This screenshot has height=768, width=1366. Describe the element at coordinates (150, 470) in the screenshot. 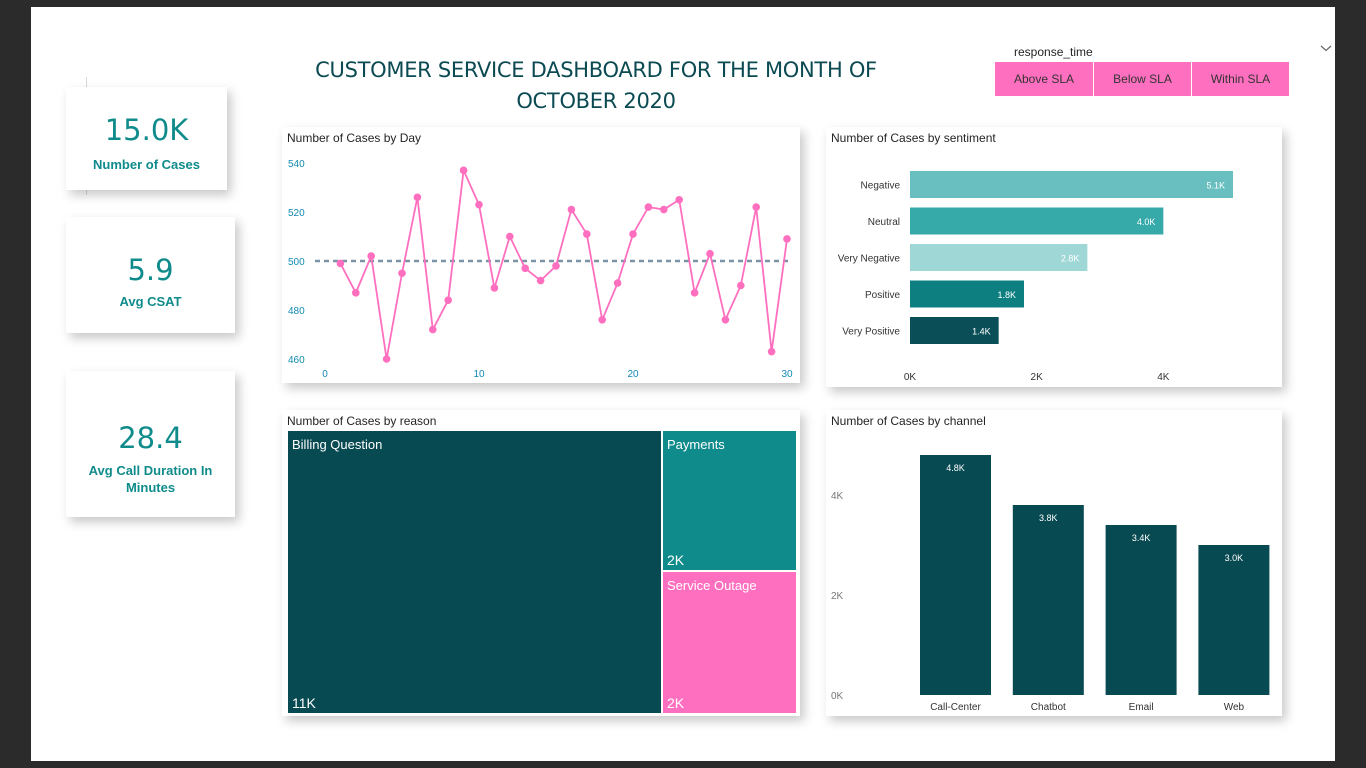

I see `kpi-label-line1: Avg Call Duration In` at that location.